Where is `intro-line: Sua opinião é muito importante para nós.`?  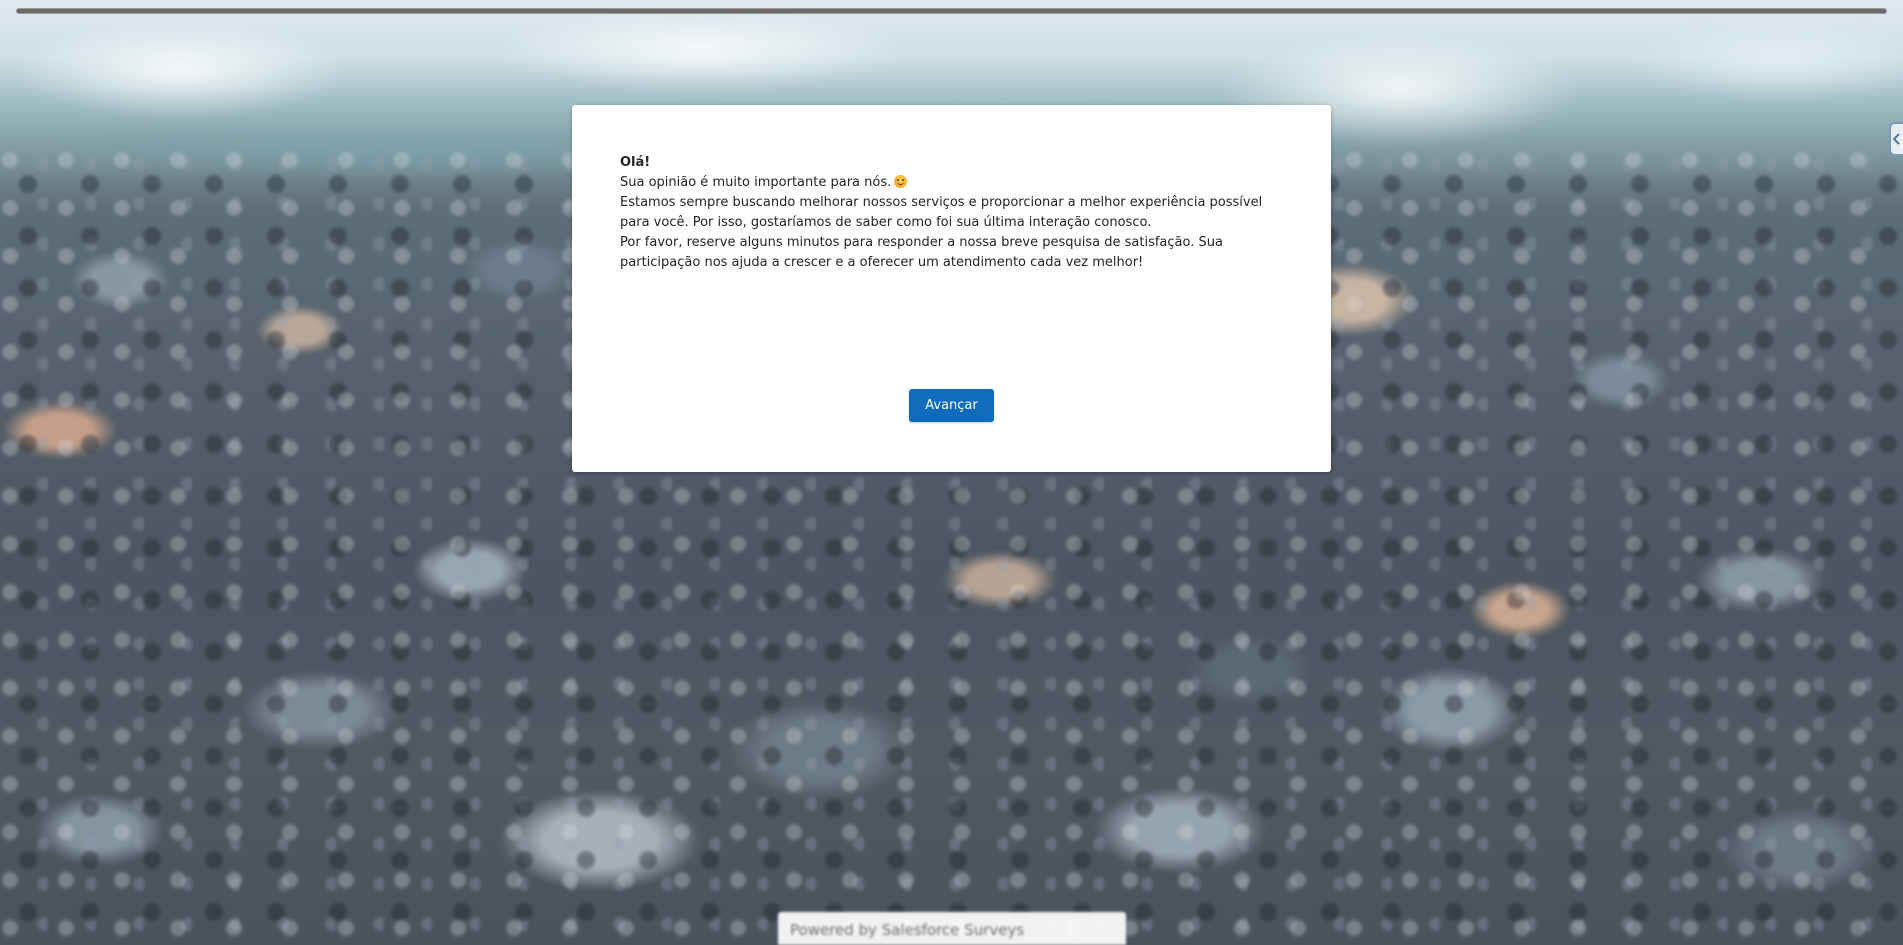
intro-line: Sua opinião é muito importante para nós. is located at coordinates (955, 183).